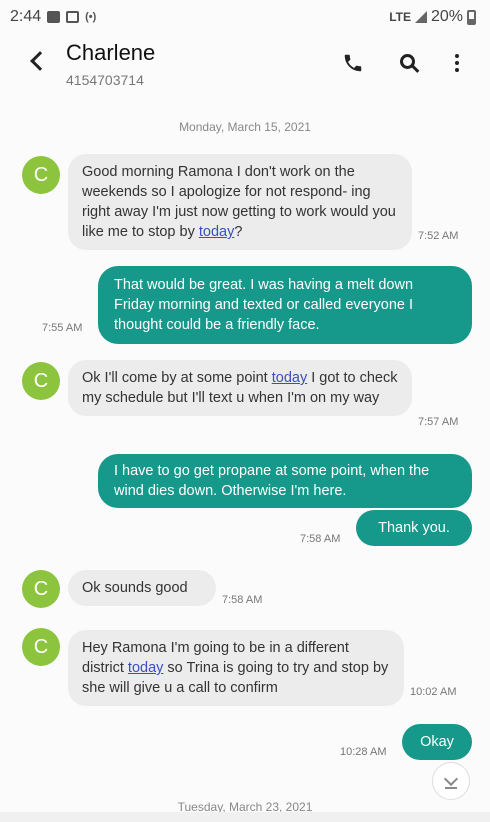 This screenshot has height=822, width=490. What do you see at coordinates (245, 127) in the screenshot?
I see `date-separator: Monday, March 15, 2021` at bounding box center [245, 127].